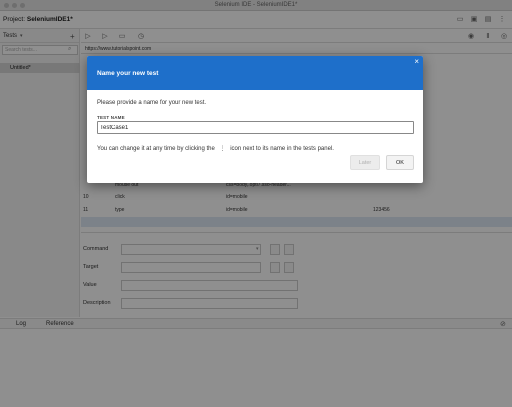 This screenshot has width=512, height=407. What do you see at coordinates (416, 62) in the screenshot?
I see `close-icon: ×` at bounding box center [416, 62].